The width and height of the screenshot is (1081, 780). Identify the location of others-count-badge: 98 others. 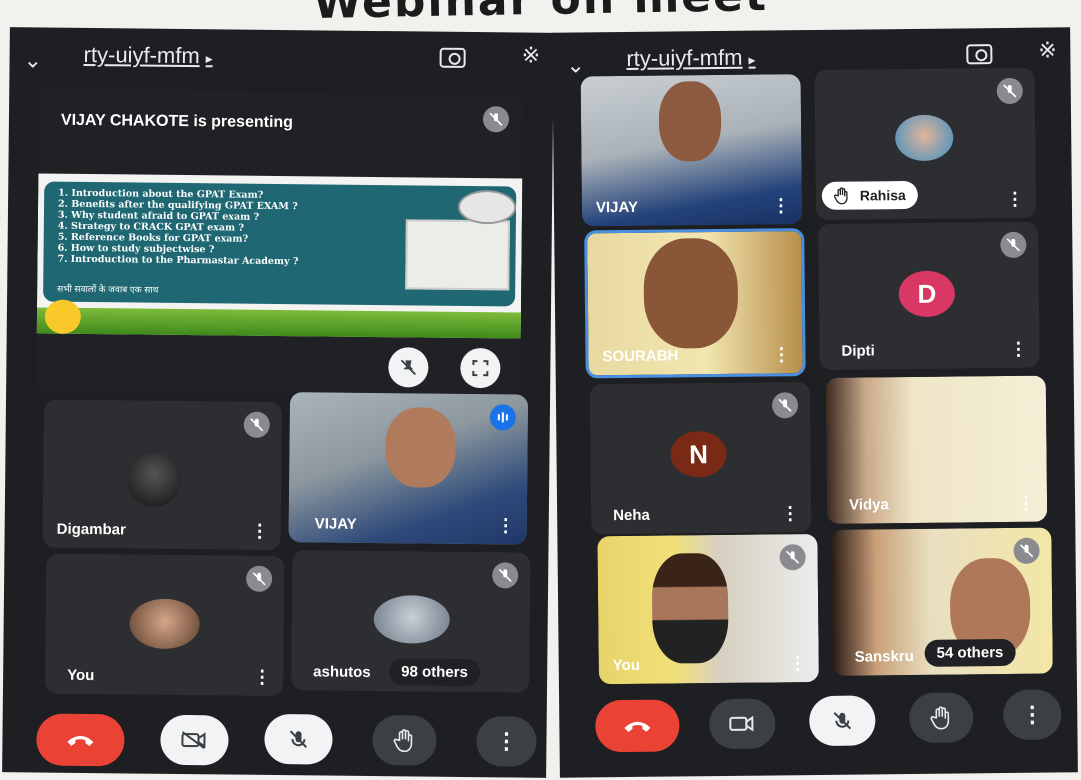
(435, 672).